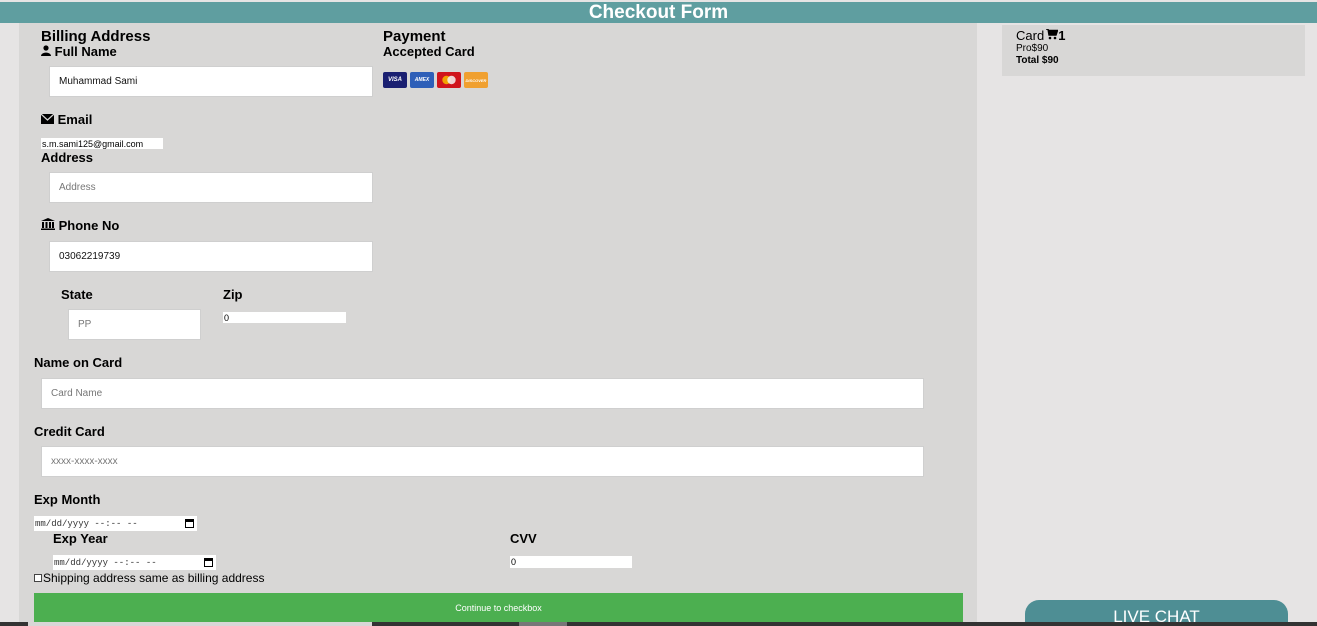 The image size is (1317, 626). Describe the element at coordinates (50, 225) in the screenshot. I see `bank-icon` at that location.